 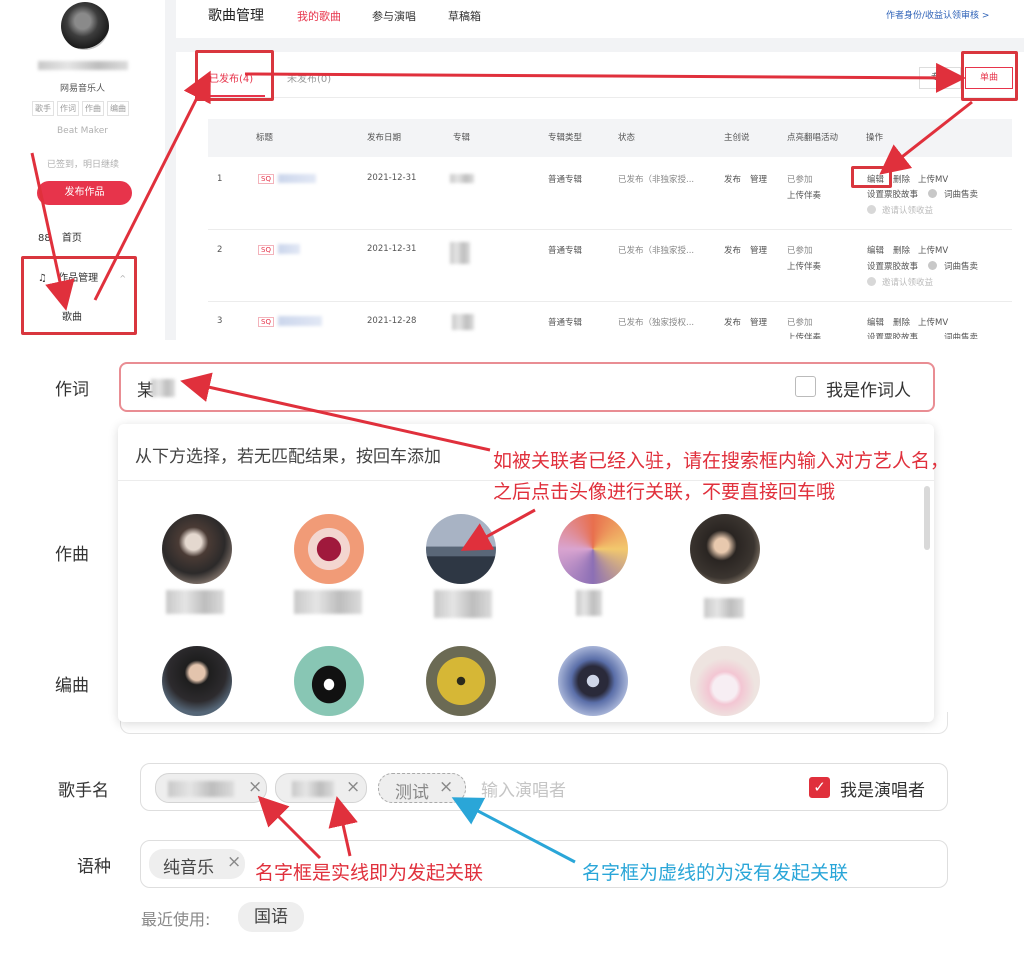 What do you see at coordinates (72, 390) in the screenshot?
I see `lyricist-label: 作词` at bounding box center [72, 390].